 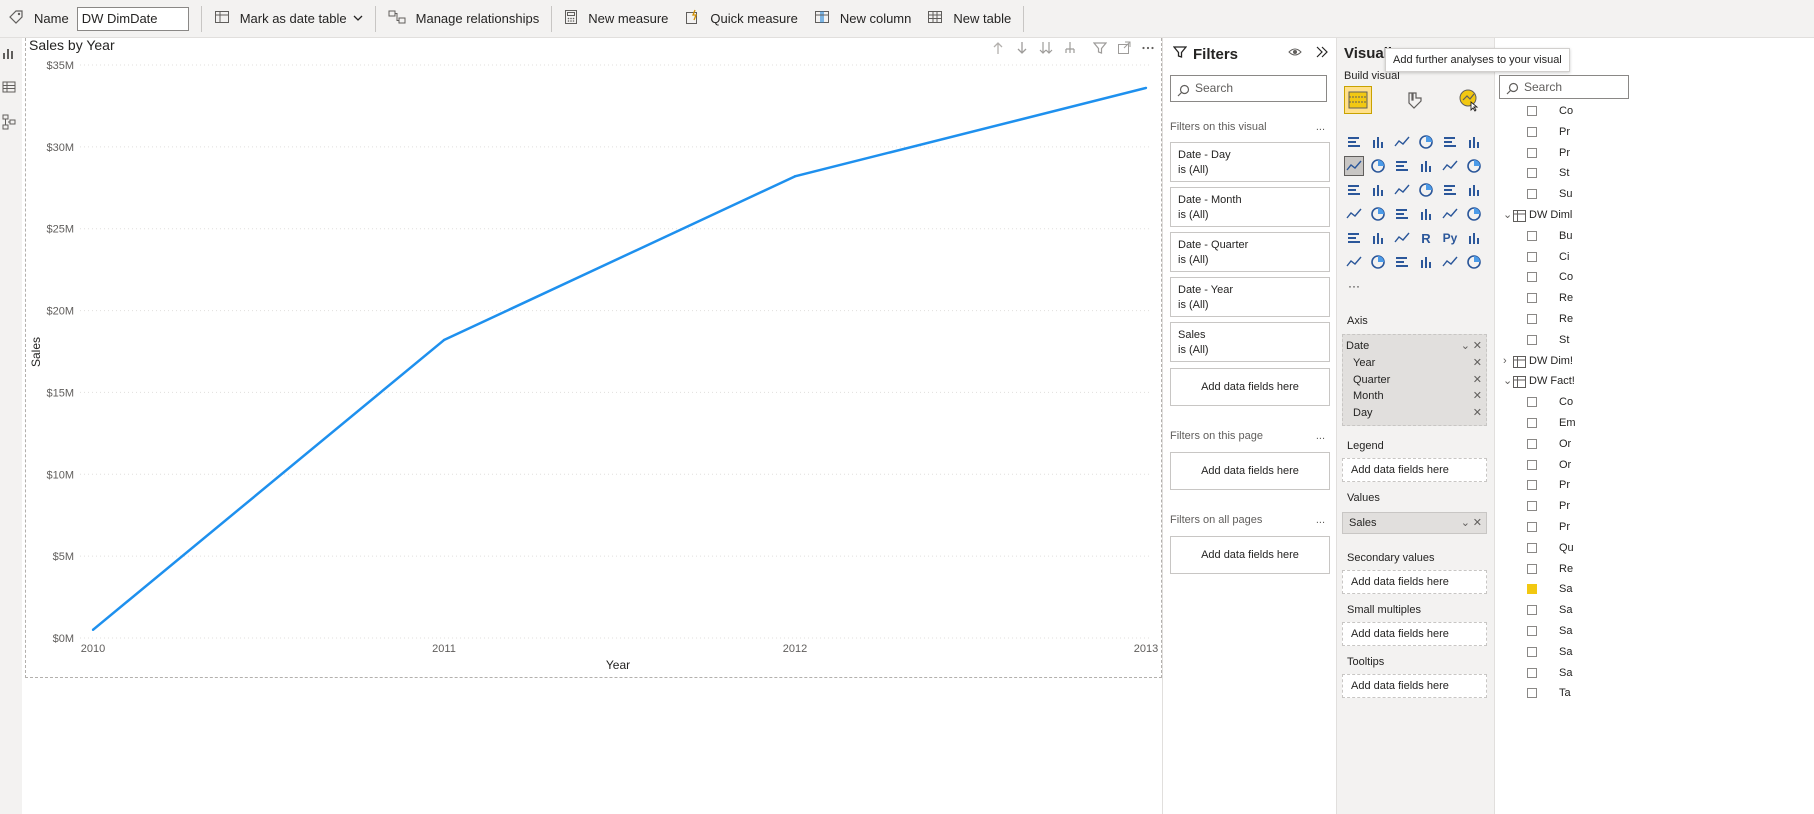 What do you see at coordinates (1654, 257) in the screenshot?
I see `field-row: Ci` at bounding box center [1654, 257].